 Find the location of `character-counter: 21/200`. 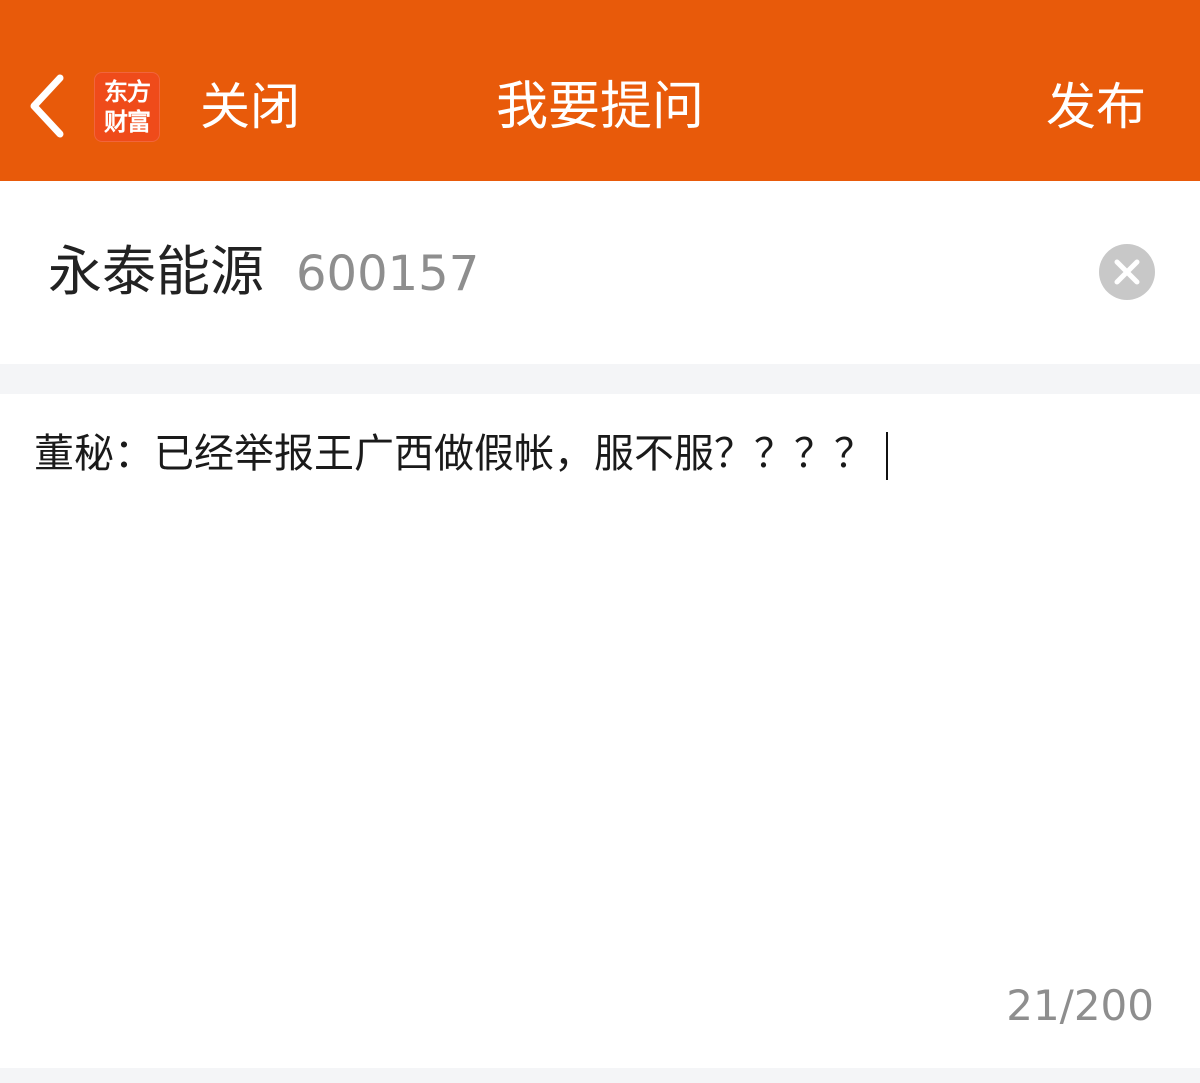

character-counter: 21/200 is located at coordinates (1080, 1005).